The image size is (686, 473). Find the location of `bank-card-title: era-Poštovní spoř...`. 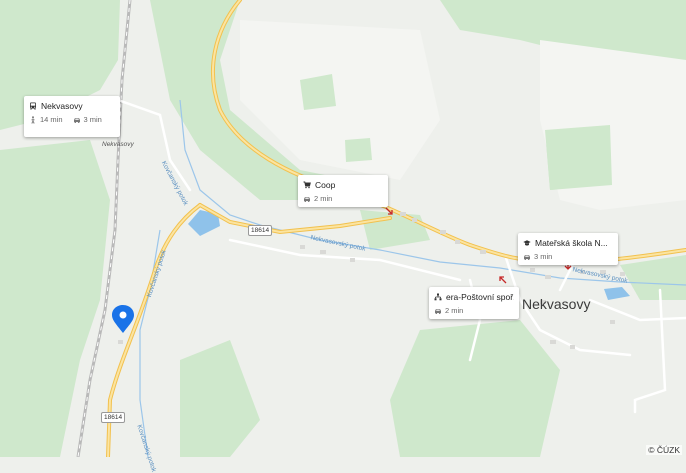

bank-card-title: era-Poštovní spoř... is located at coordinates (480, 297).